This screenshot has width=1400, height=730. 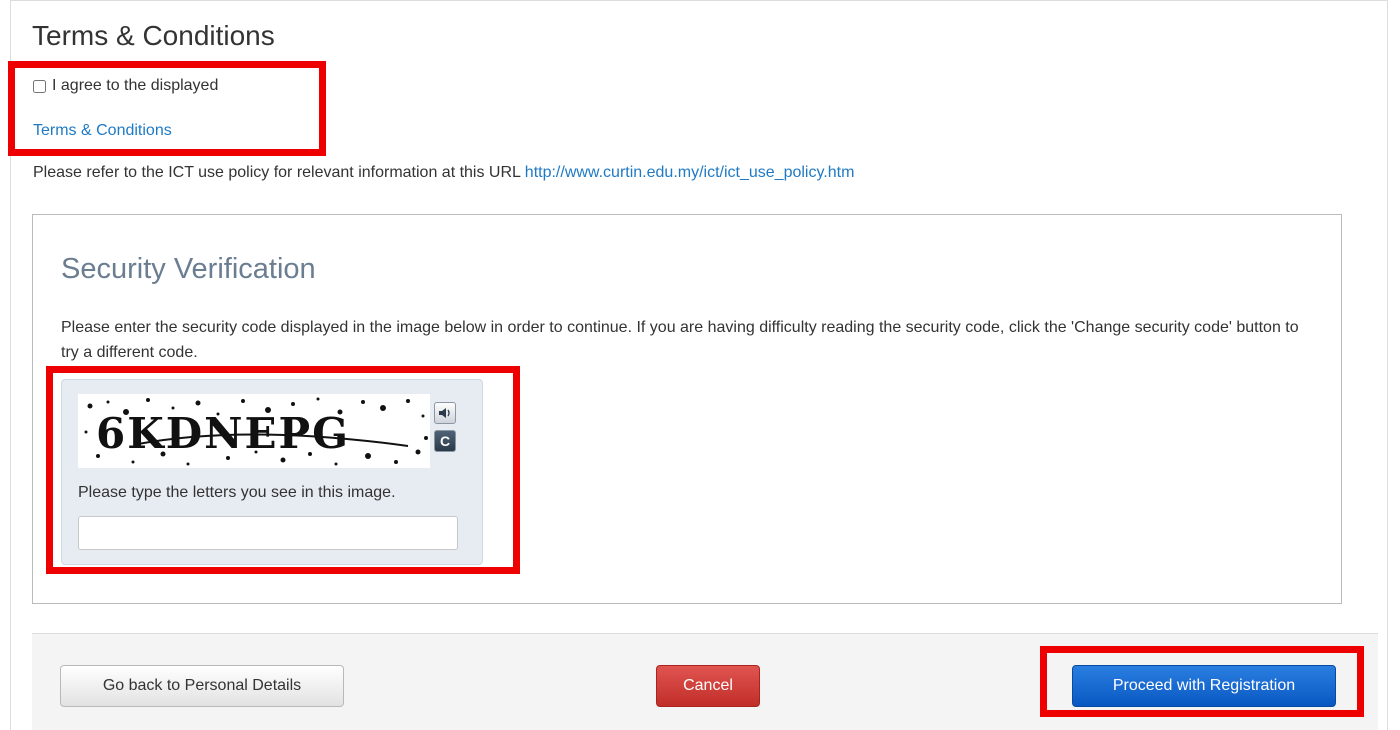 I want to click on agree-checkbox-row: I agree to the displayed, so click(x=125, y=86).